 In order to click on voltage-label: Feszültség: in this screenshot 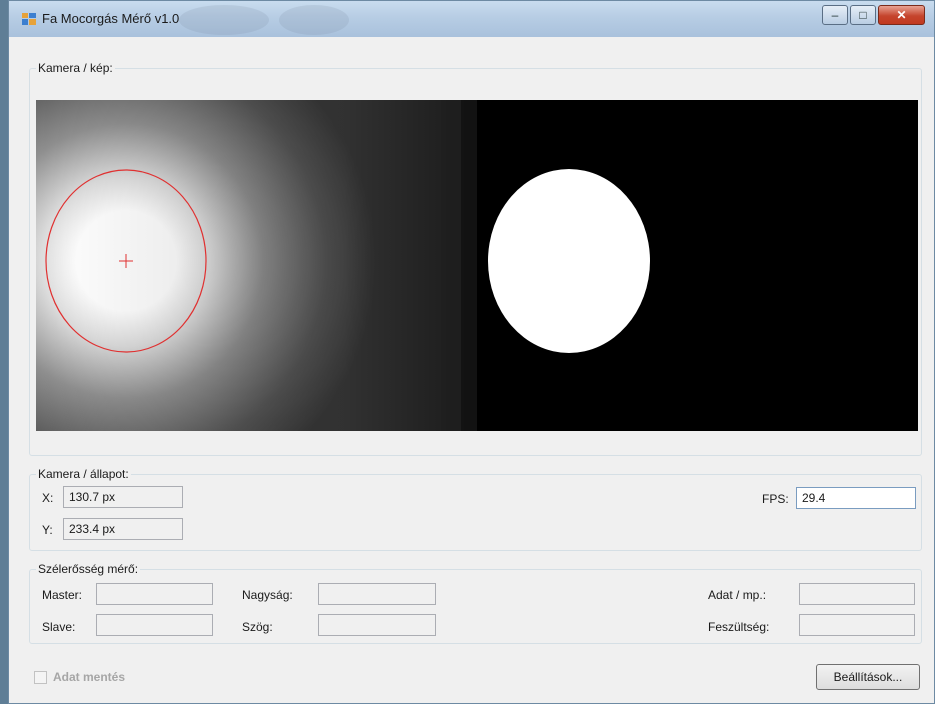, I will do `click(739, 627)`.